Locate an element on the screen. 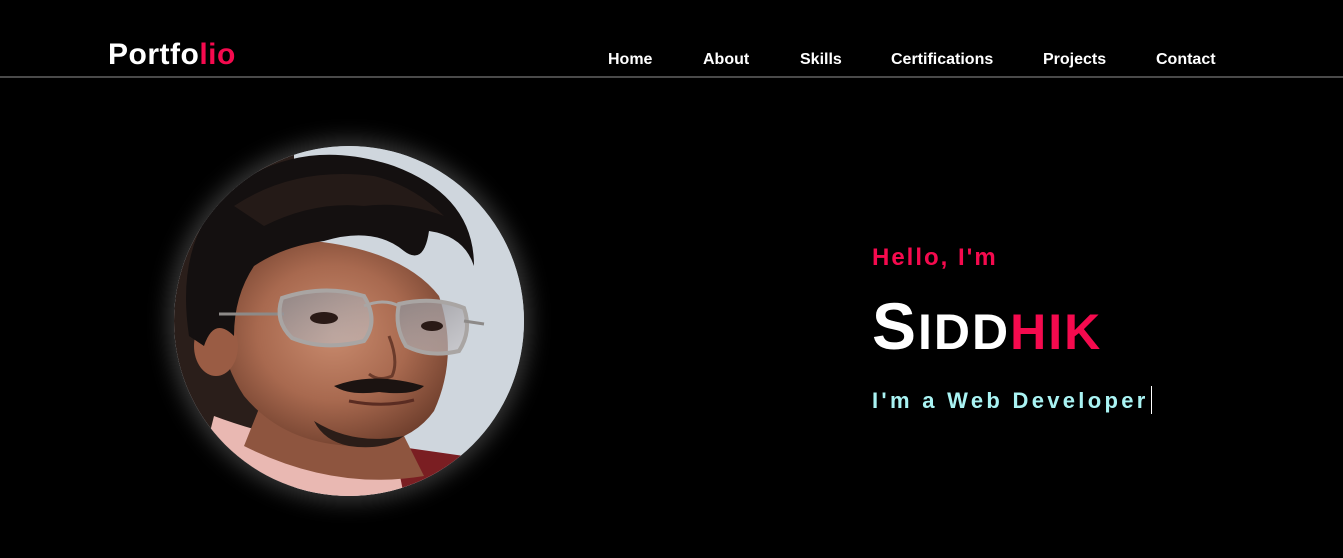 The width and height of the screenshot is (1343, 558). name-first-rest: IDD is located at coordinates (964, 332).